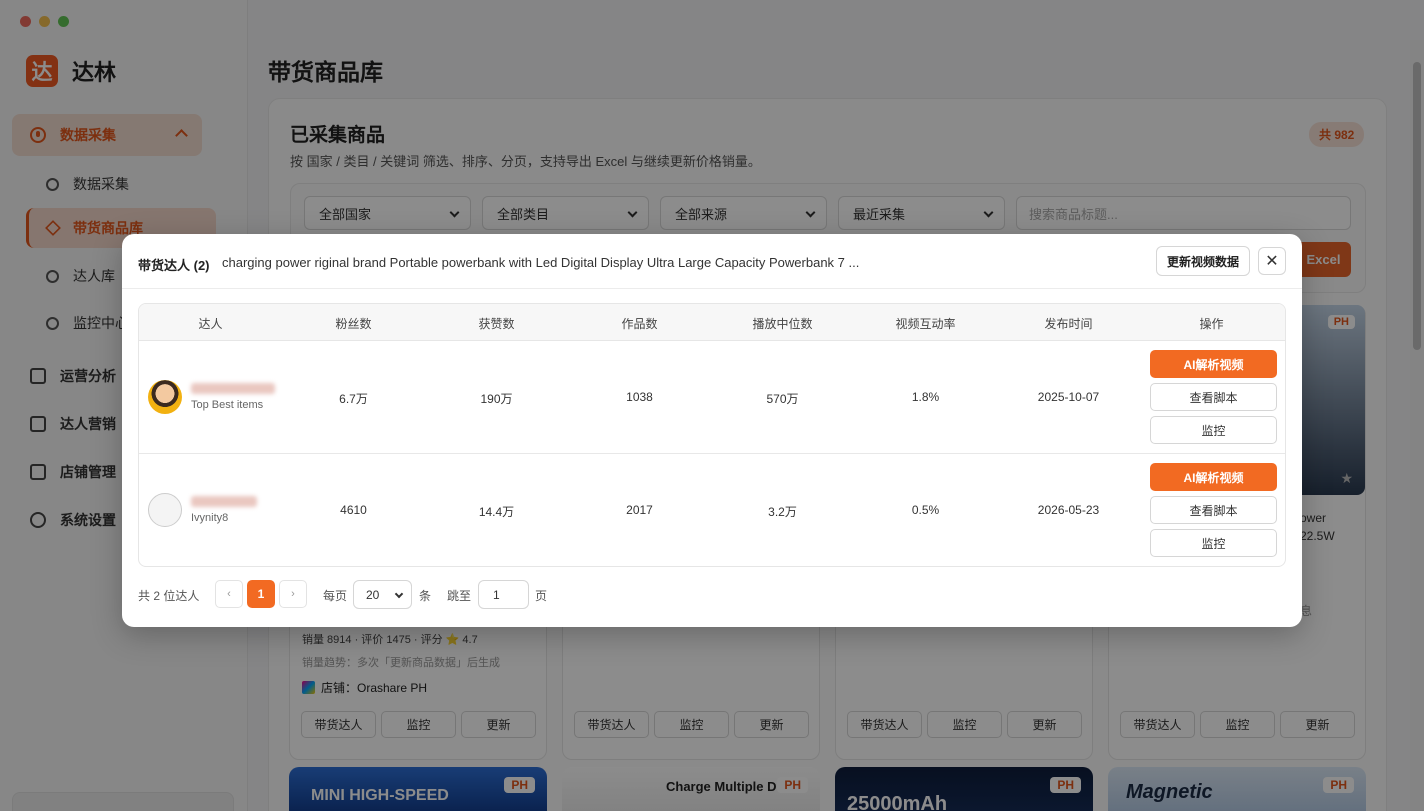 Image resolution: width=1424 pixels, height=811 pixels. Describe the element at coordinates (639, 397) in the screenshot. I see `videos-cell: 1038` at that location.